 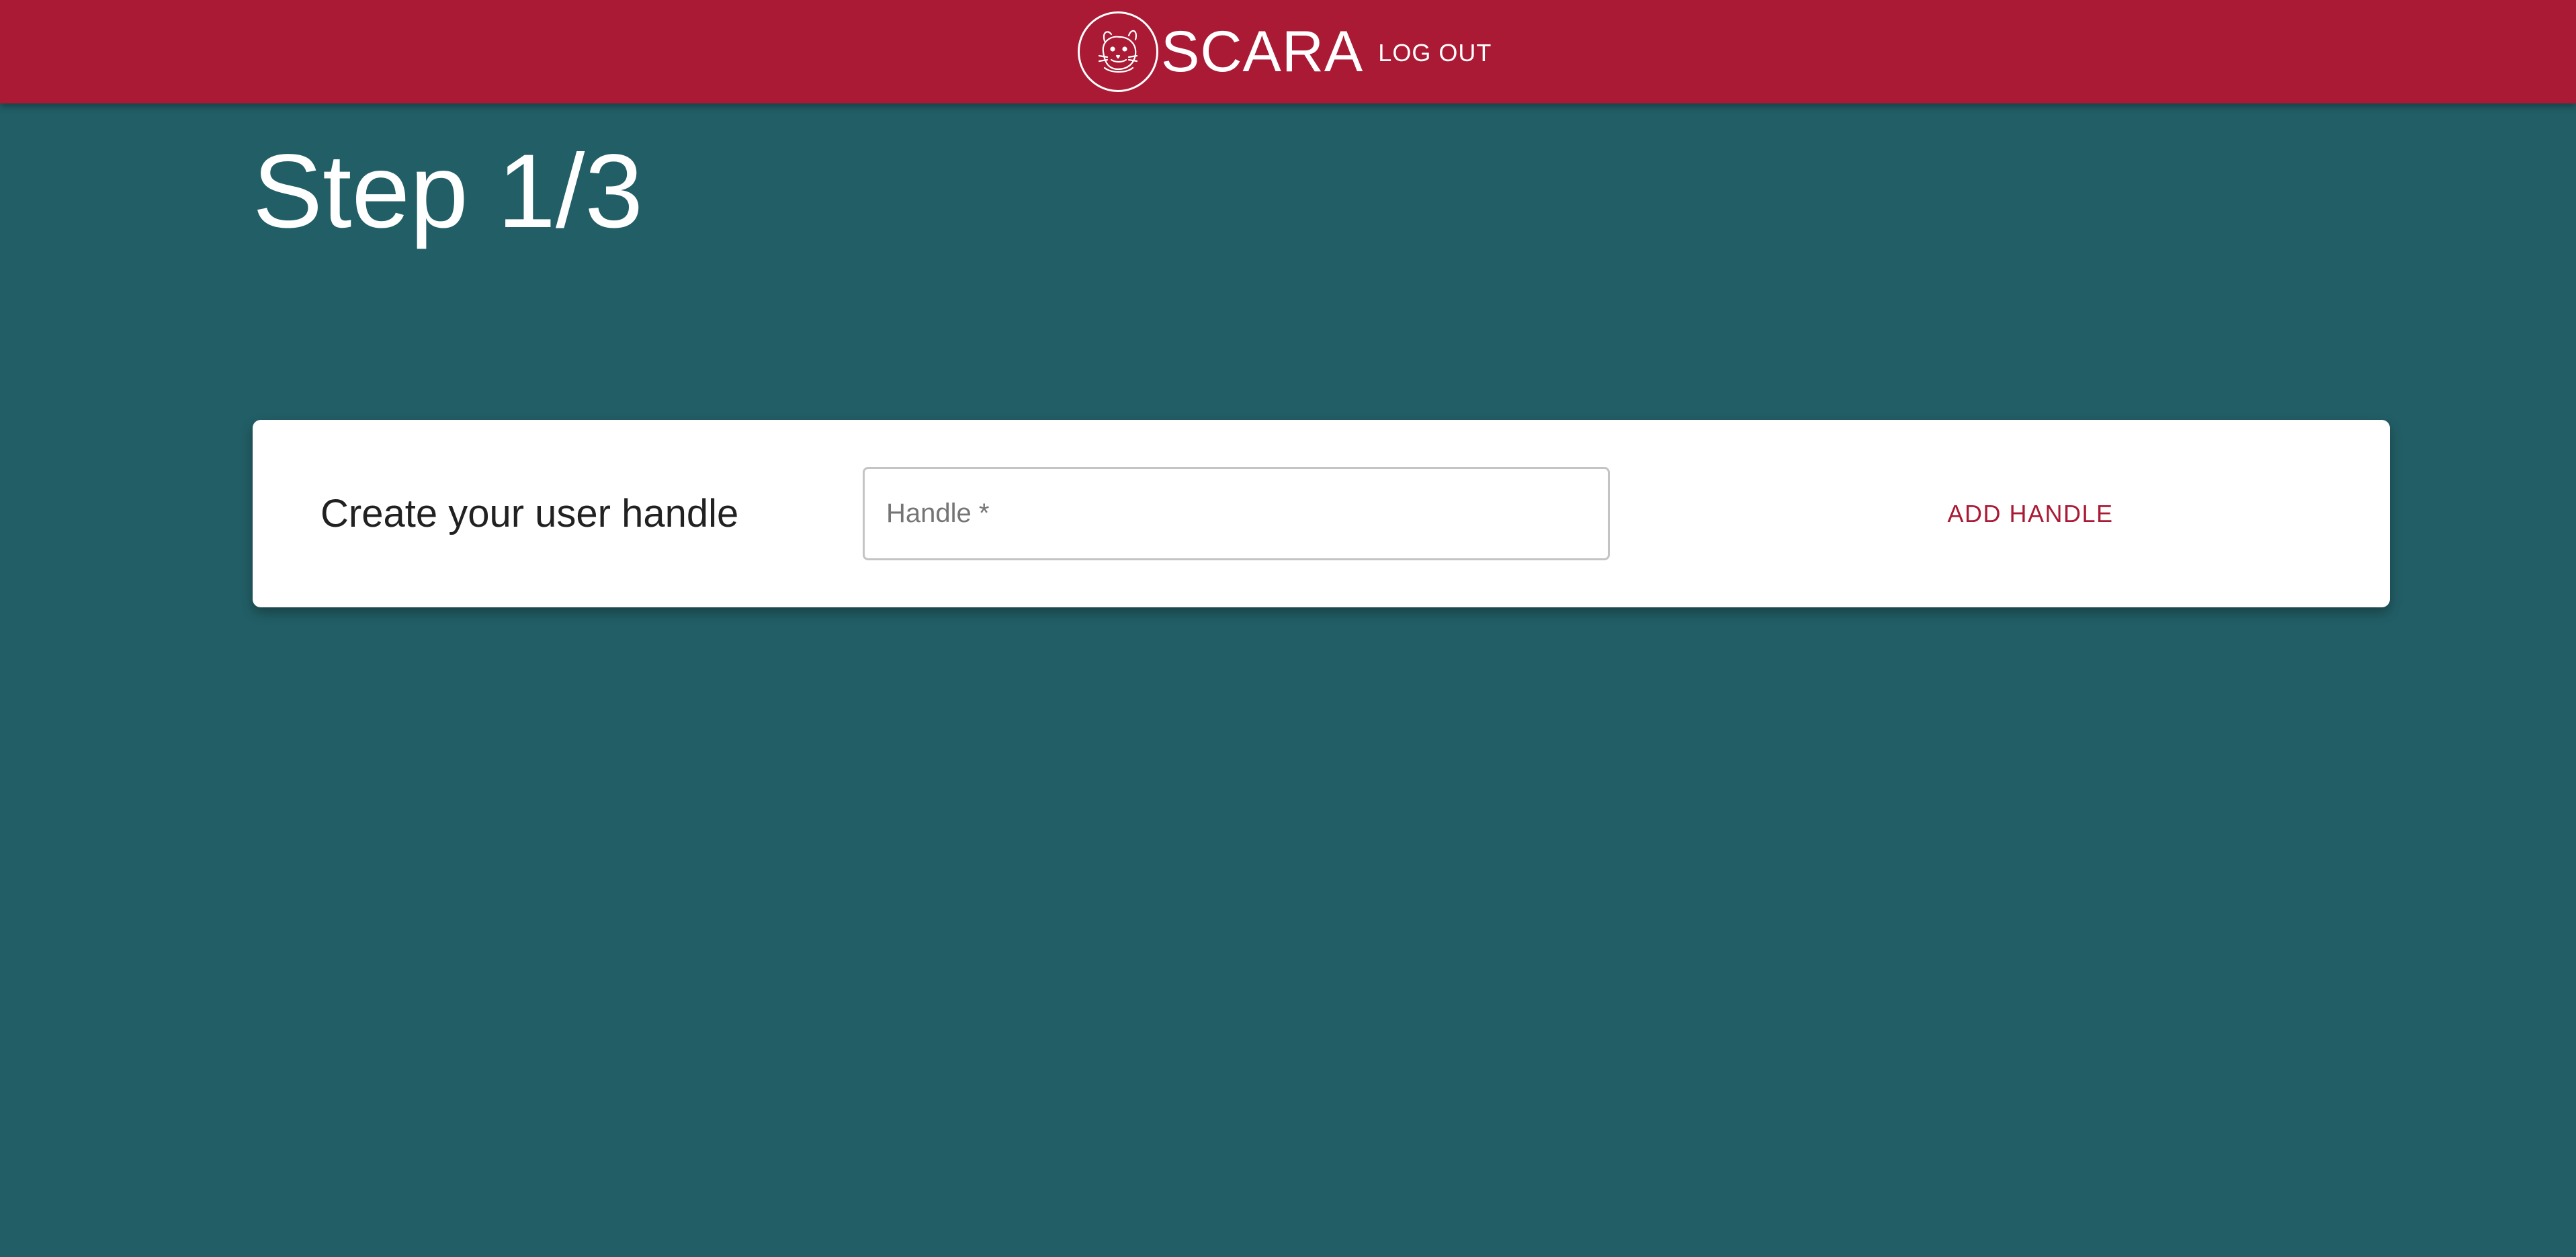 I want to click on logout-button: LOG OUT, so click(x=1435, y=53).